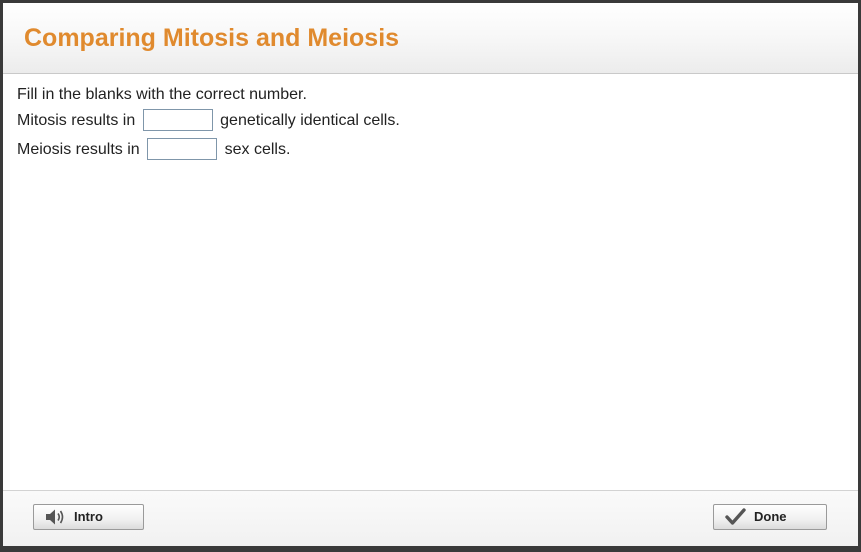 The height and width of the screenshot is (552, 861). What do you see at coordinates (310, 120) in the screenshot?
I see `question-text-after: genetically identical cells.` at bounding box center [310, 120].